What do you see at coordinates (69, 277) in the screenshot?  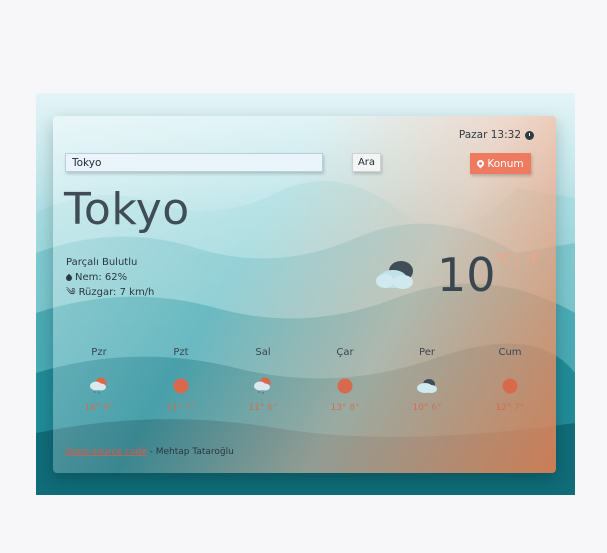 I see `droplet-icon` at bounding box center [69, 277].